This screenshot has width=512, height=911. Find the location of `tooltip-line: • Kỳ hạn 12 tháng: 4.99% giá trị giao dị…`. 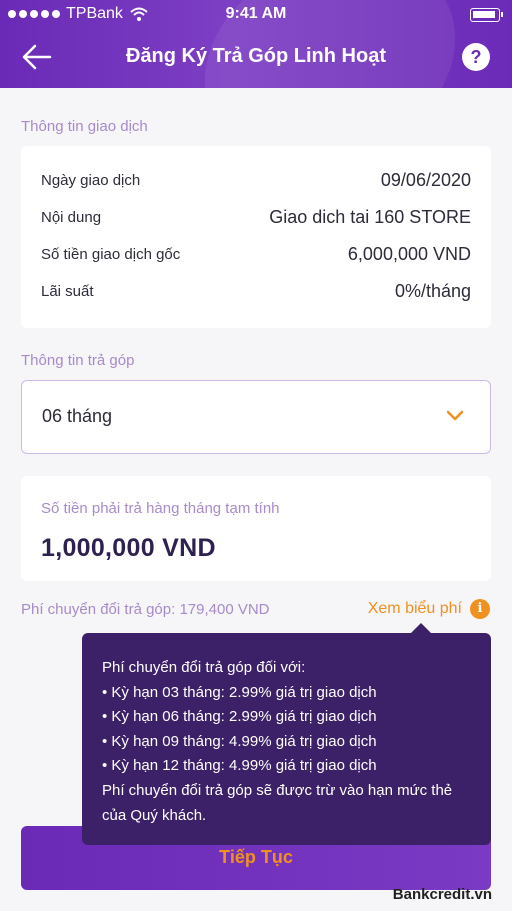

tooltip-line: • Kỳ hạn 12 tháng: 4.99% giá trị giao dị… is located at coordinates (239, 766).